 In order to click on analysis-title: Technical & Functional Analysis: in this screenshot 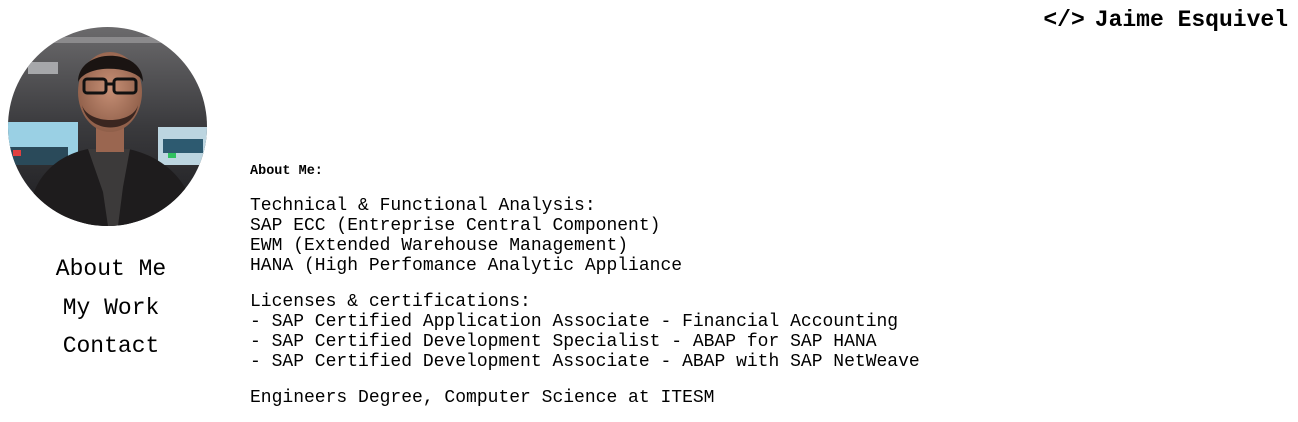, I will do `click(423, 206)`.